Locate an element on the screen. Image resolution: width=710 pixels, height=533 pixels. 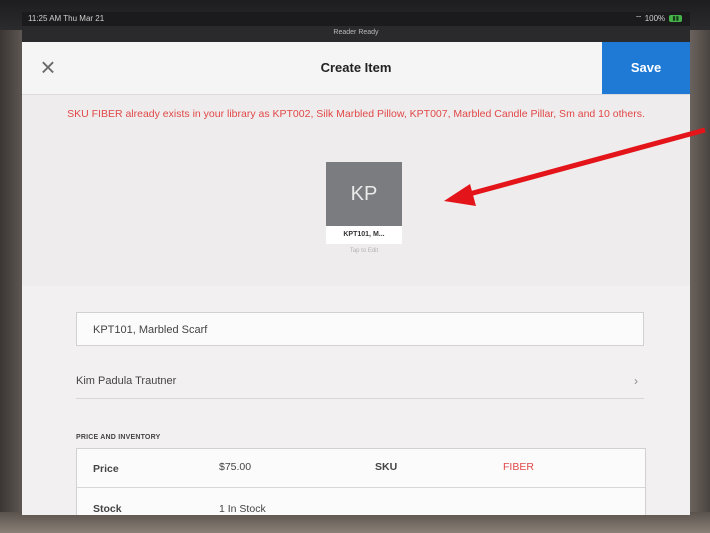
vendor-row: Kim Padula Trautner › is located at coordinates (360, 381).